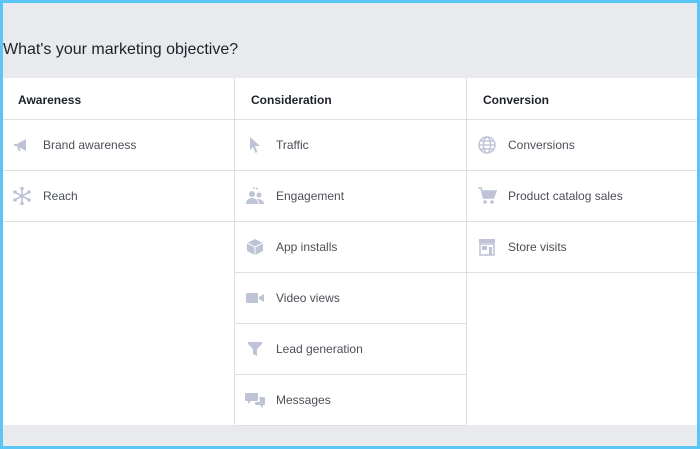 The height and width of the screenshot is (449, 700). Describe the element at coordinates (307, 247) in the screenshot. I see `objective-label: App installs` at that location.